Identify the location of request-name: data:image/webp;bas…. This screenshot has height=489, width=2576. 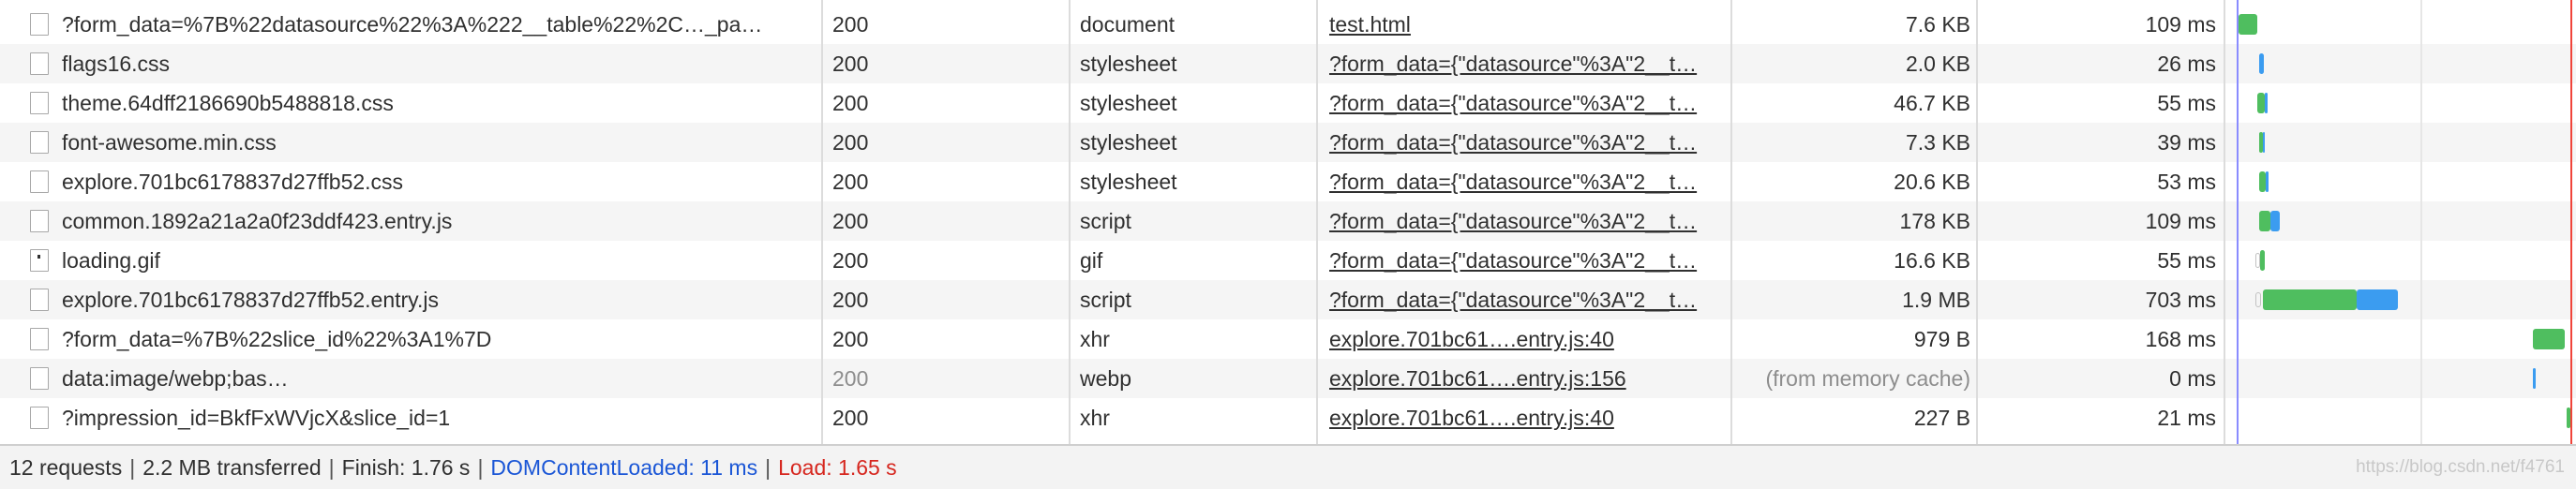
(441, 379).